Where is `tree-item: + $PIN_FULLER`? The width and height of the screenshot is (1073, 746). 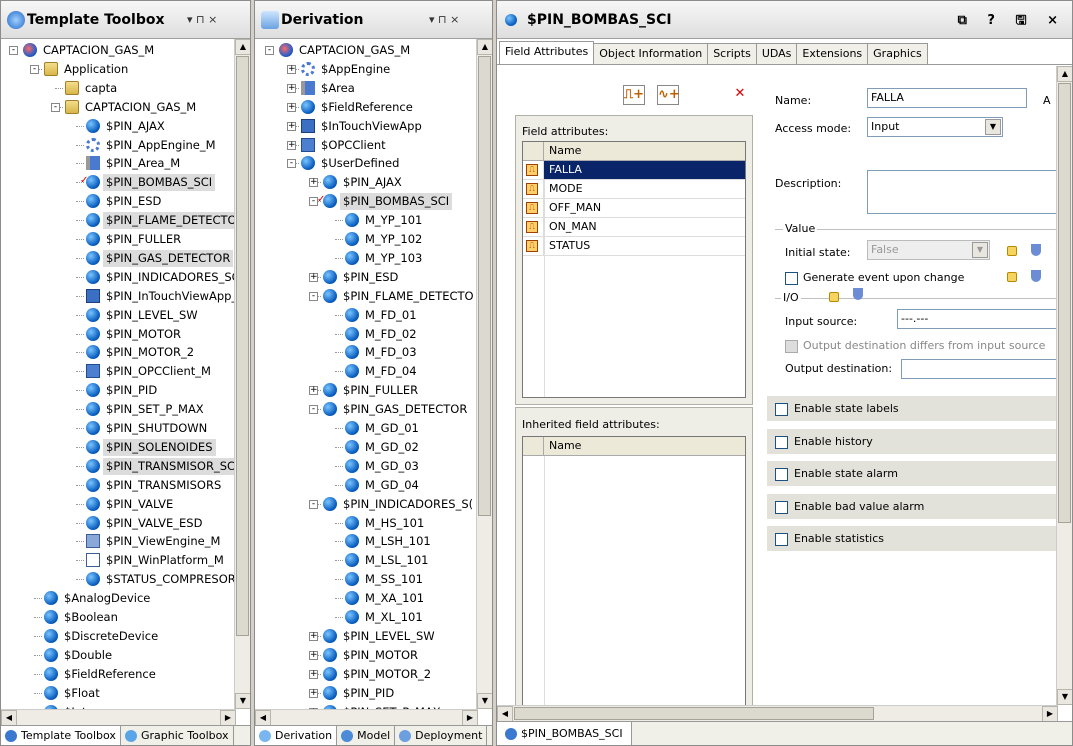 tree-item: + $PIN_FULLER is located at coordinates (365, 390).